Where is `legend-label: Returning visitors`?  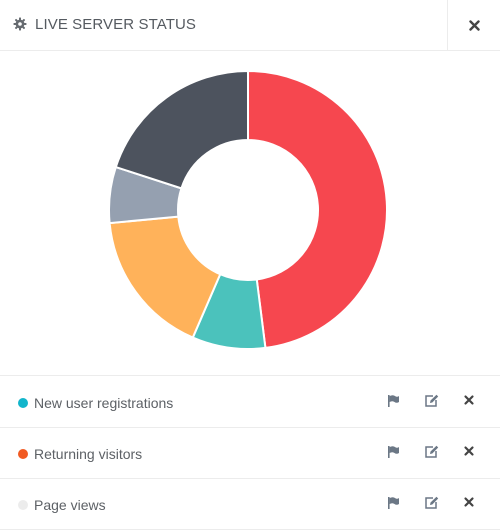 legend-label: Returning visitors is located at coordinates (88, 454).